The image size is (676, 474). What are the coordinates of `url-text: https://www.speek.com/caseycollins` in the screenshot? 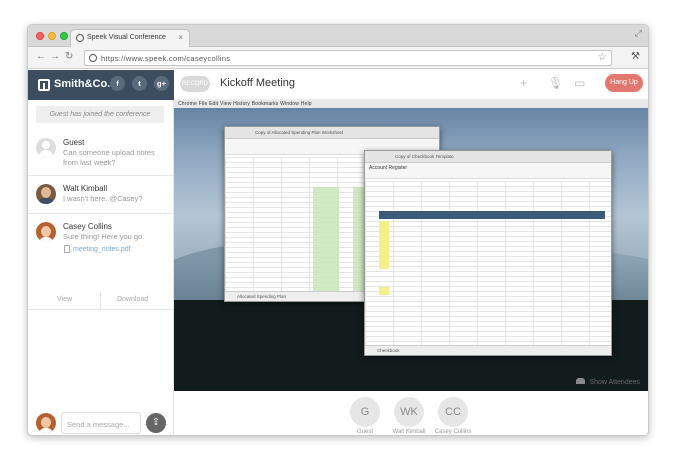 It's located at (166, 58).